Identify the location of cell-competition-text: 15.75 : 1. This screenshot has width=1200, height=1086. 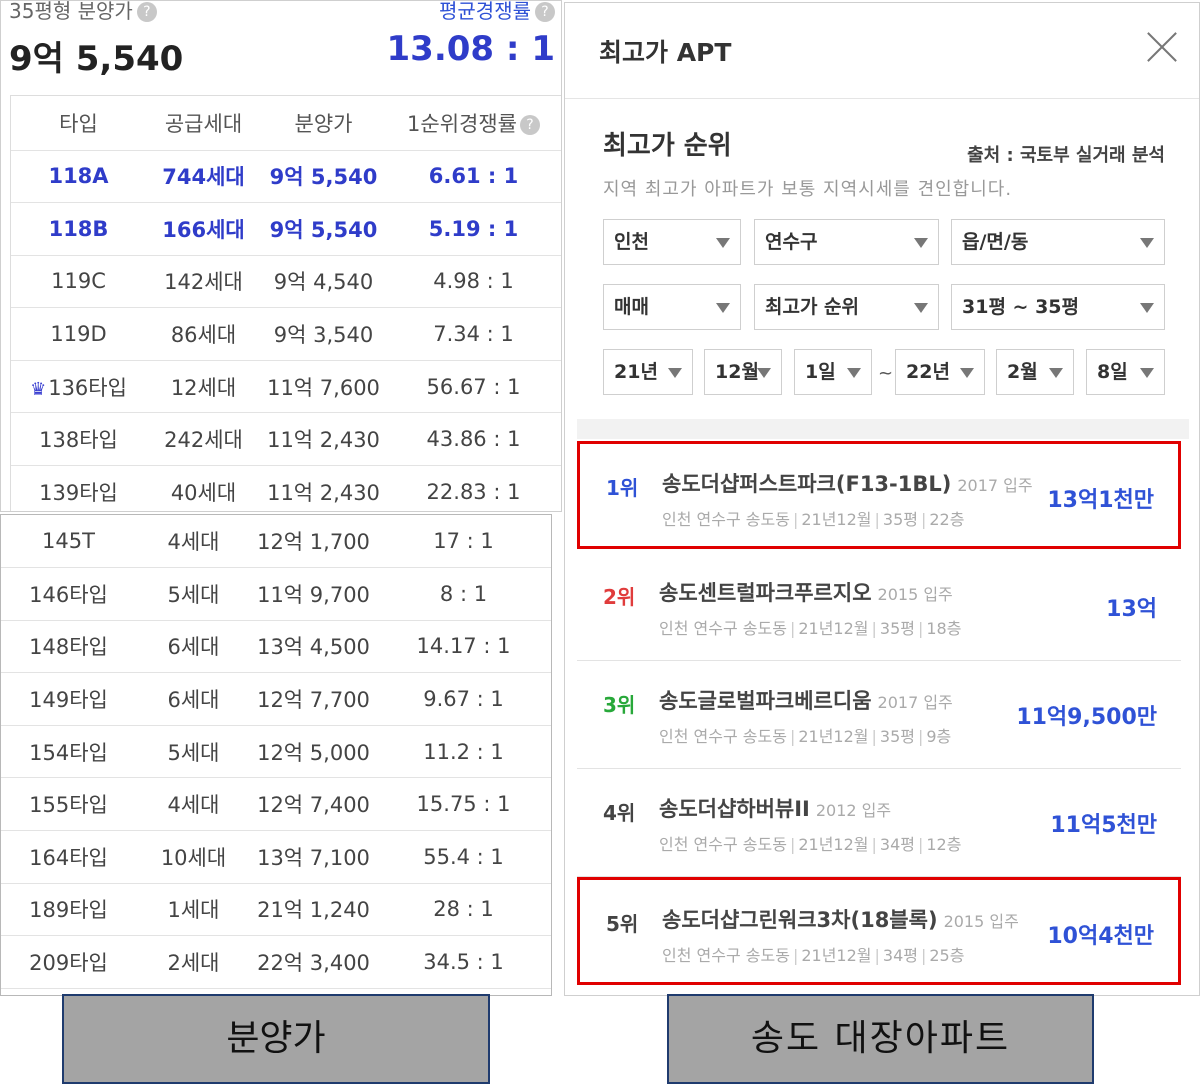
(463, 804).